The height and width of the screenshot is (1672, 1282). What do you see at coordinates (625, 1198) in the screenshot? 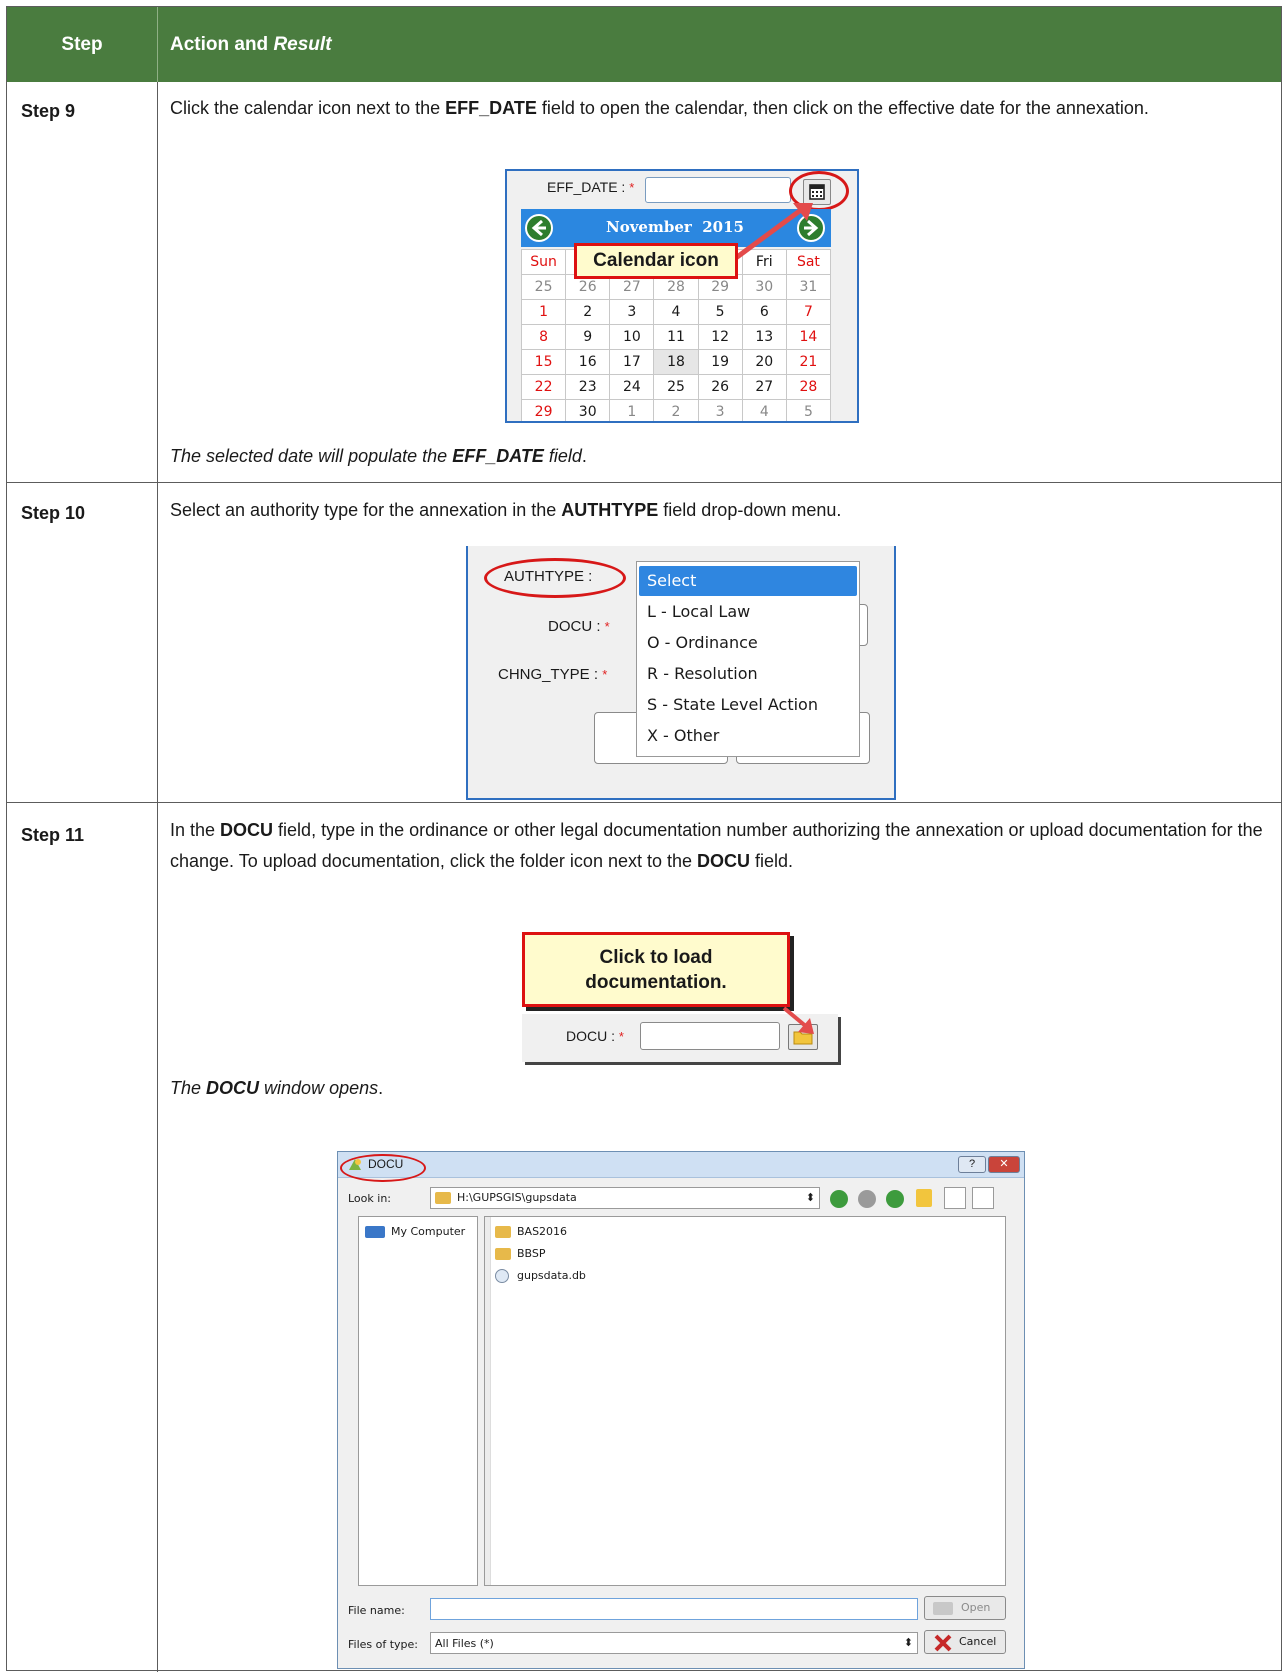
I see `look-in-select: H:\GUPSGIS\gupsdata ⬍` at bounding box center [625, 1198].